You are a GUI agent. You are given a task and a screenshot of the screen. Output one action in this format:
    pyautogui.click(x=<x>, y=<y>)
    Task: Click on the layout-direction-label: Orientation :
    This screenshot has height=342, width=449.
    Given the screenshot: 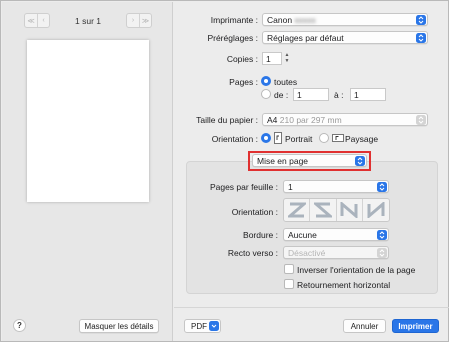 What is the action you would take?
    pyautogui.click(x=254, y=212)
    